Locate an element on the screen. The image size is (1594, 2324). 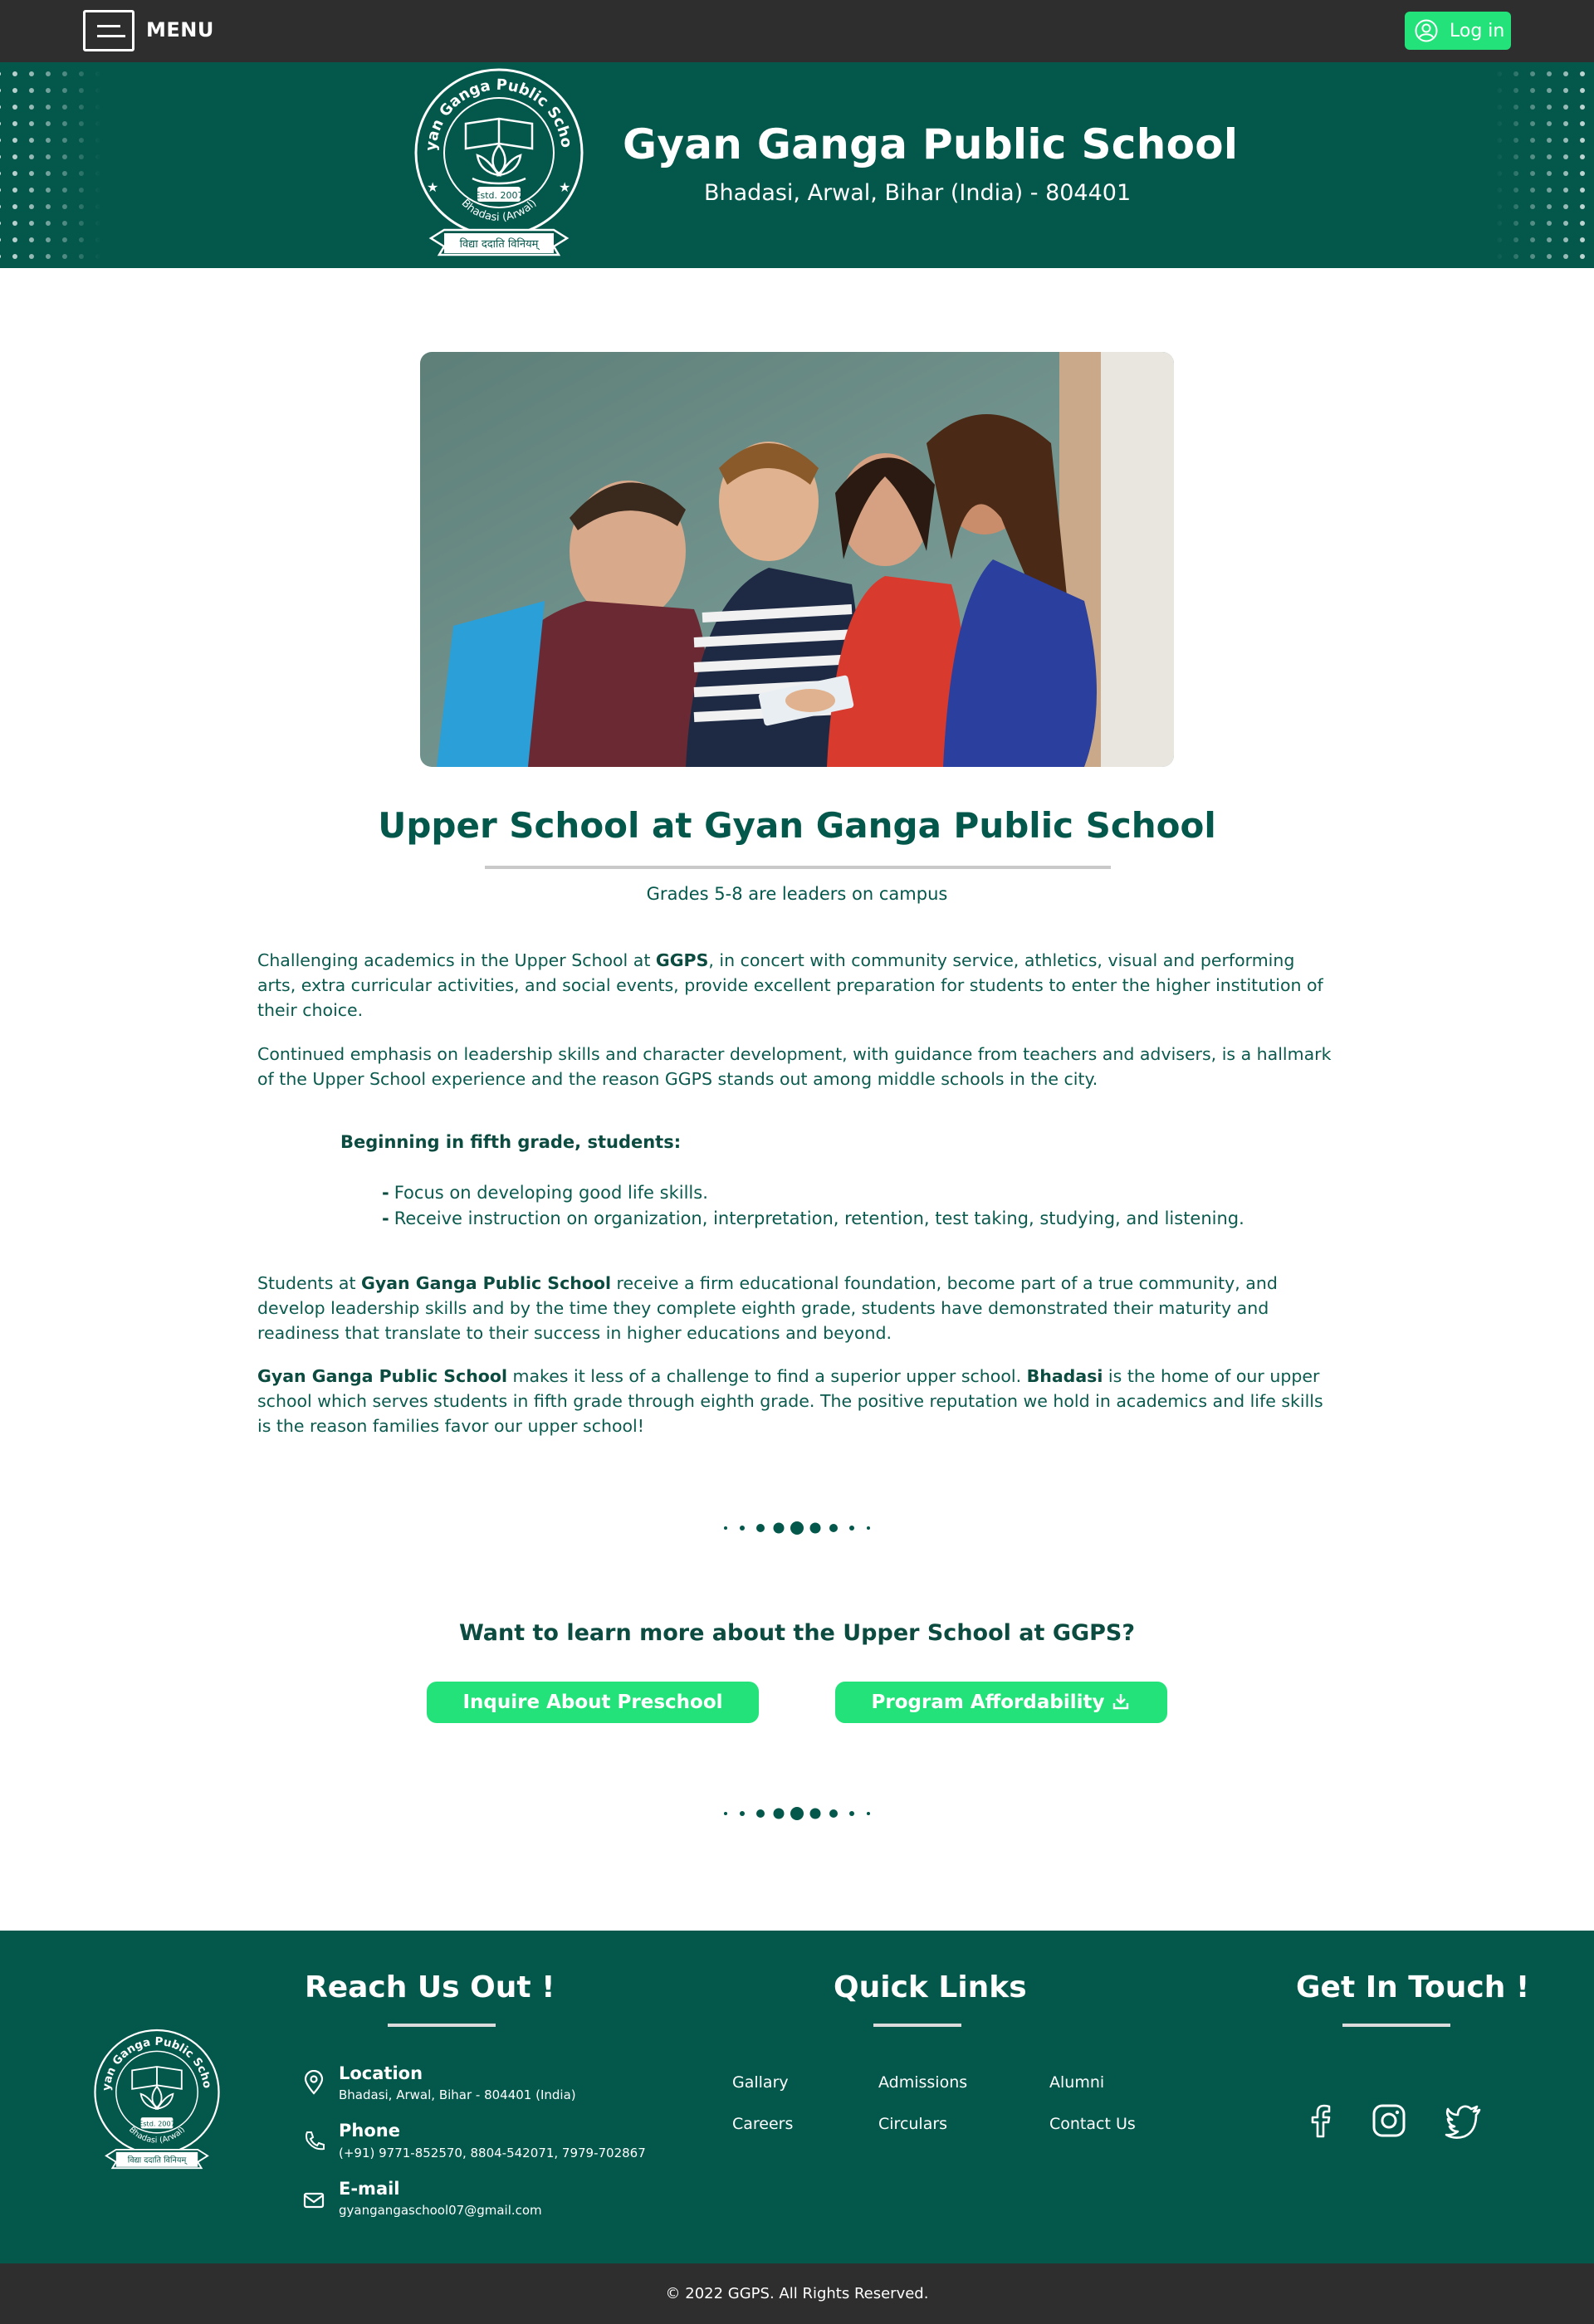
page-title: Upper School at Gyan Ganga Public School is located at coordinates (797, 825).